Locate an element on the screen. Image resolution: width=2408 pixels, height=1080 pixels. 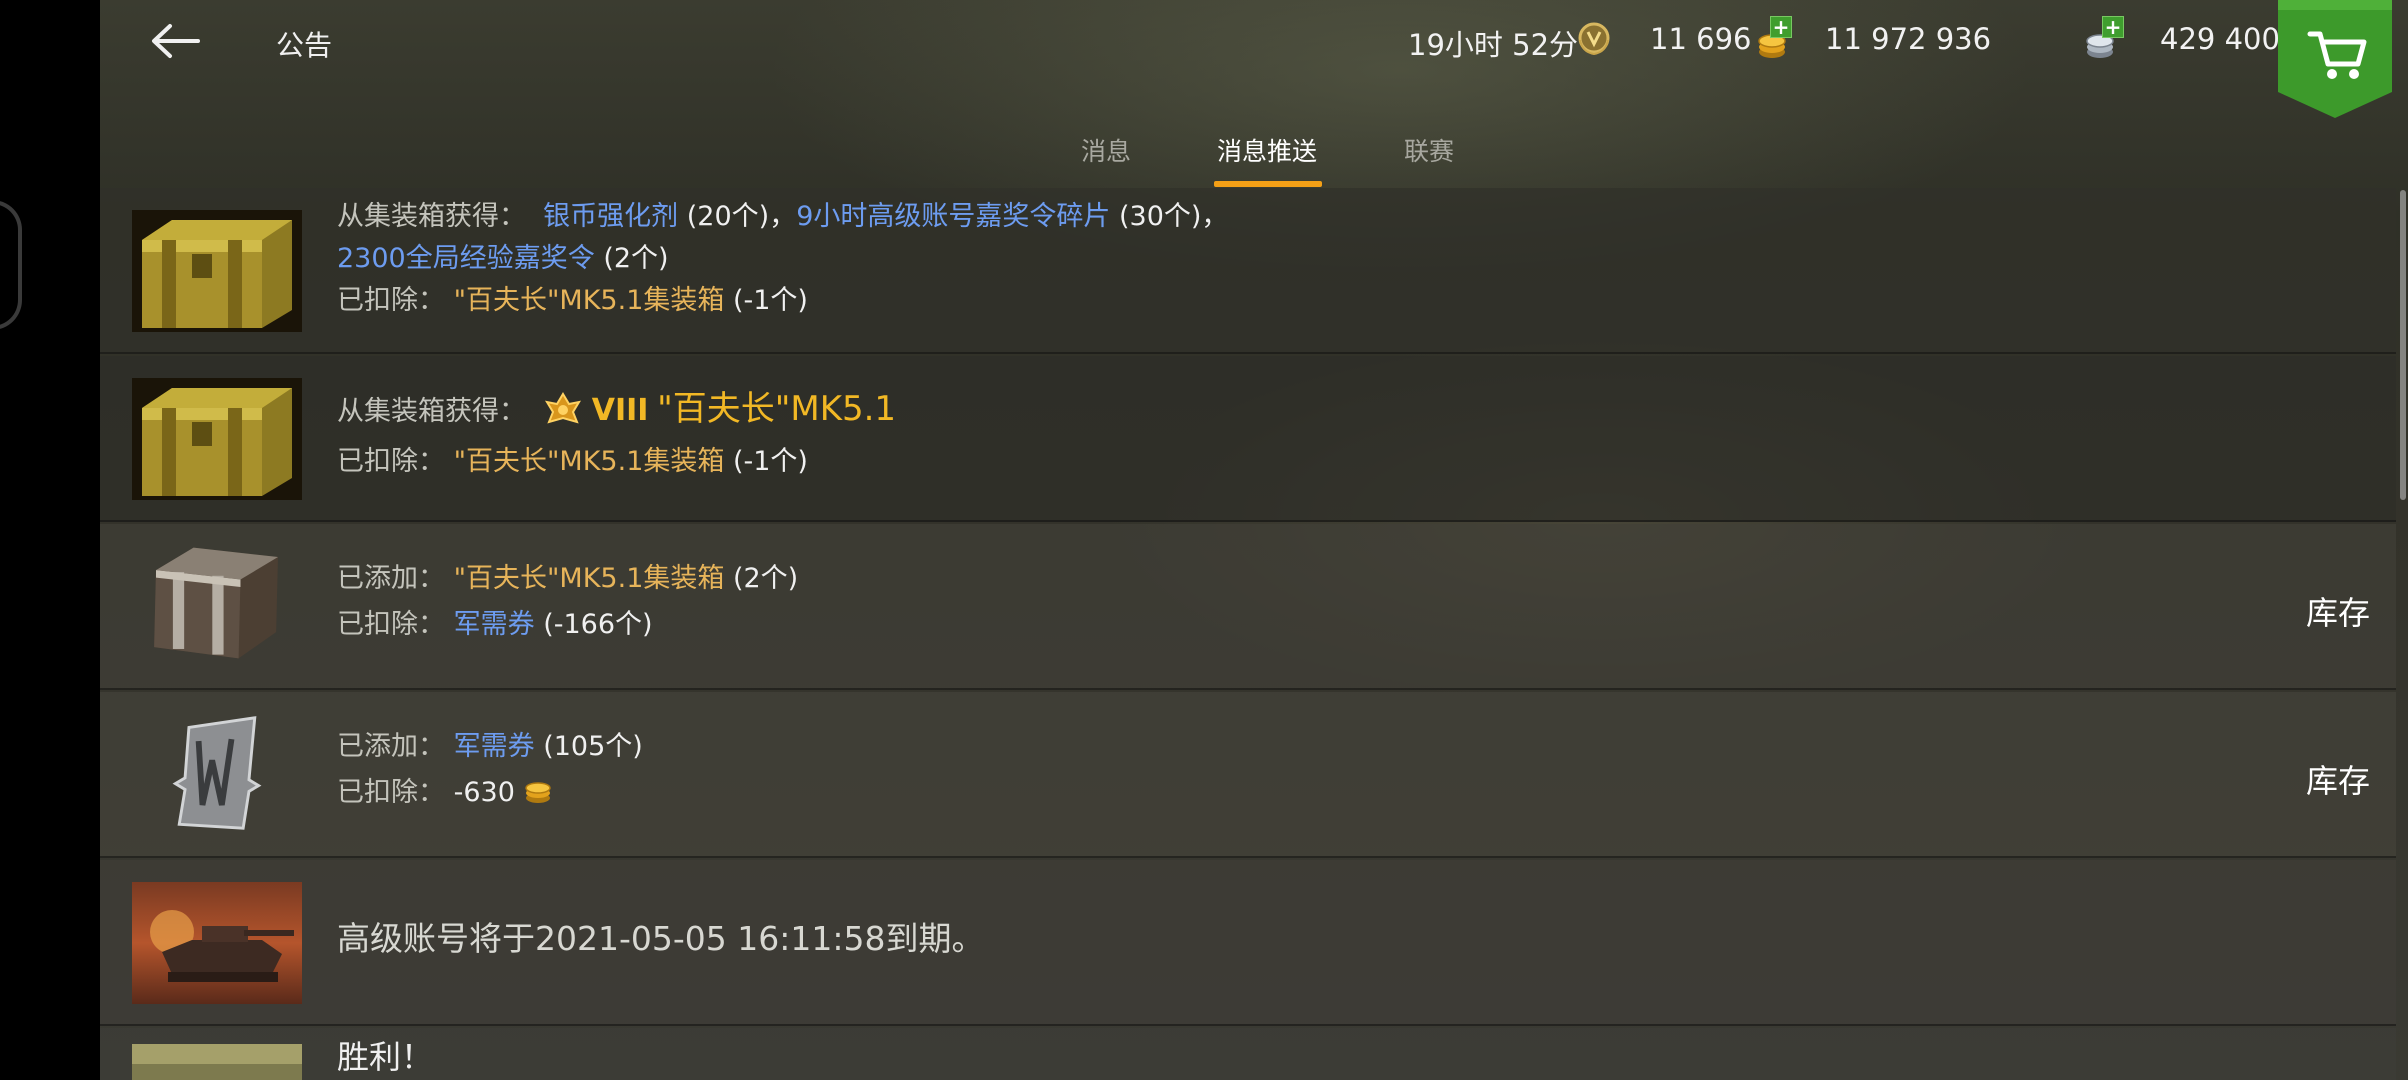
active-tab-underline is located at coordinates (1268, 184).